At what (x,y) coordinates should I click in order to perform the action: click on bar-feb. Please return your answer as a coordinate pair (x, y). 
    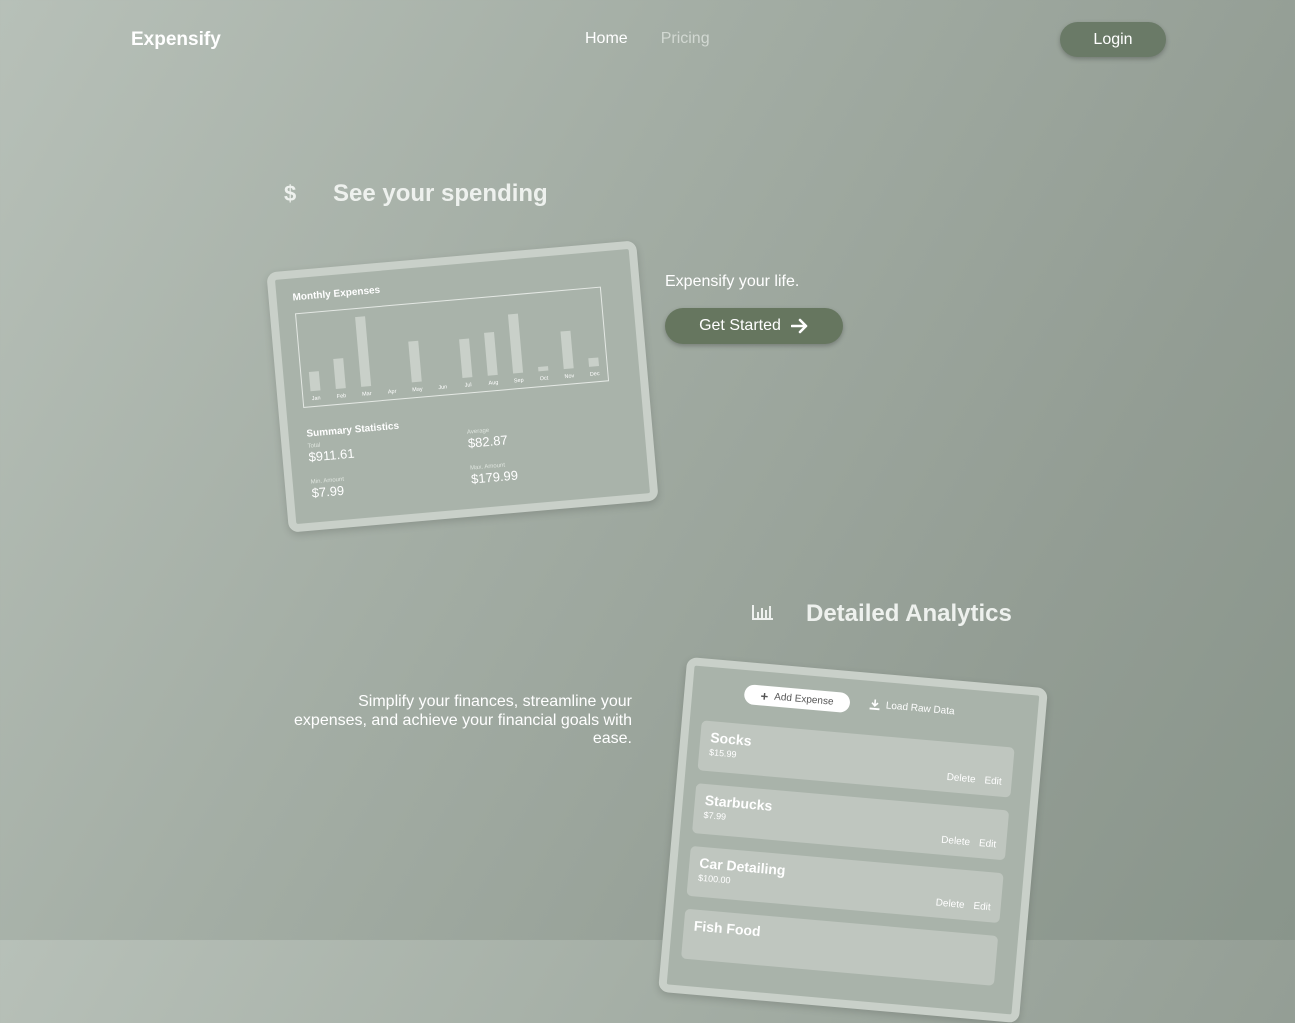
    Looking at the image, I should click on (339, 374).